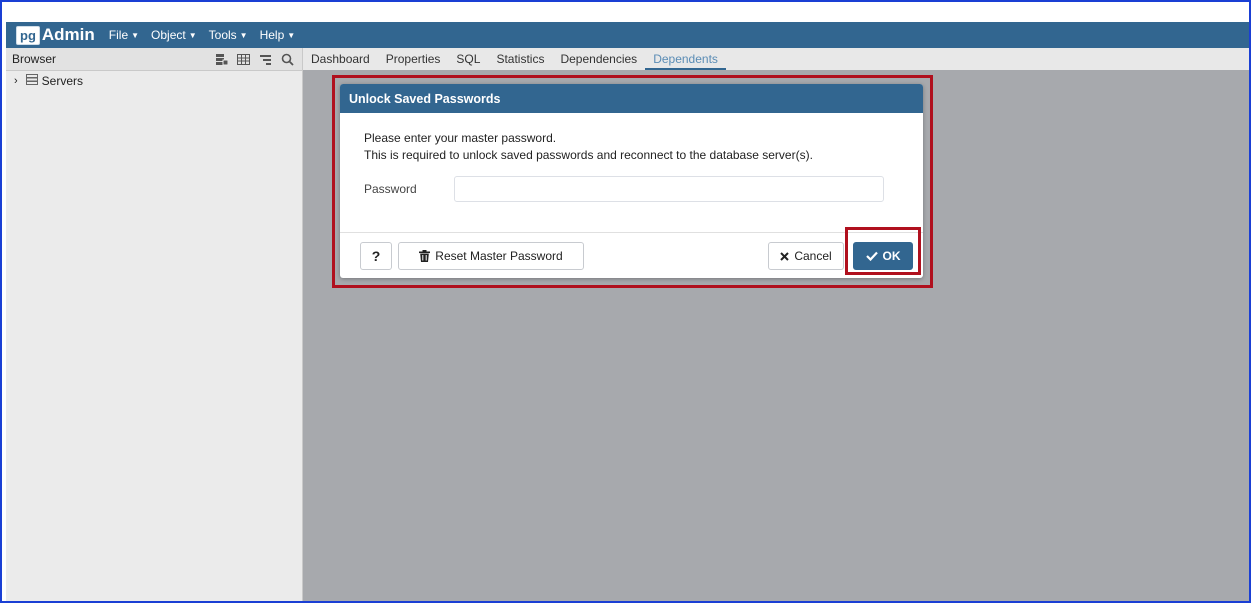  What do you see at coordinates (154, 59) in the screenshot?
I see `browser-panel-header: Browser` at bounding box center [154, 59].